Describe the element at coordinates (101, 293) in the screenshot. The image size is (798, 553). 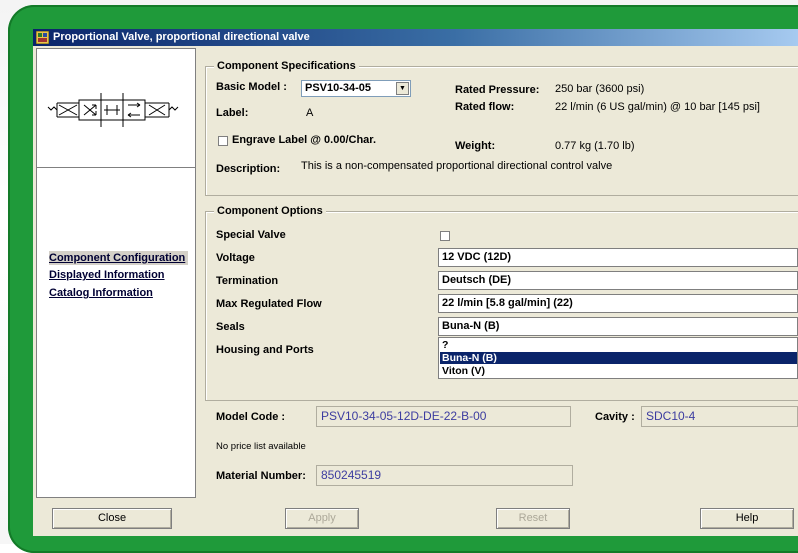
I see `nav-catalog-information: Catalog Information` at that location.